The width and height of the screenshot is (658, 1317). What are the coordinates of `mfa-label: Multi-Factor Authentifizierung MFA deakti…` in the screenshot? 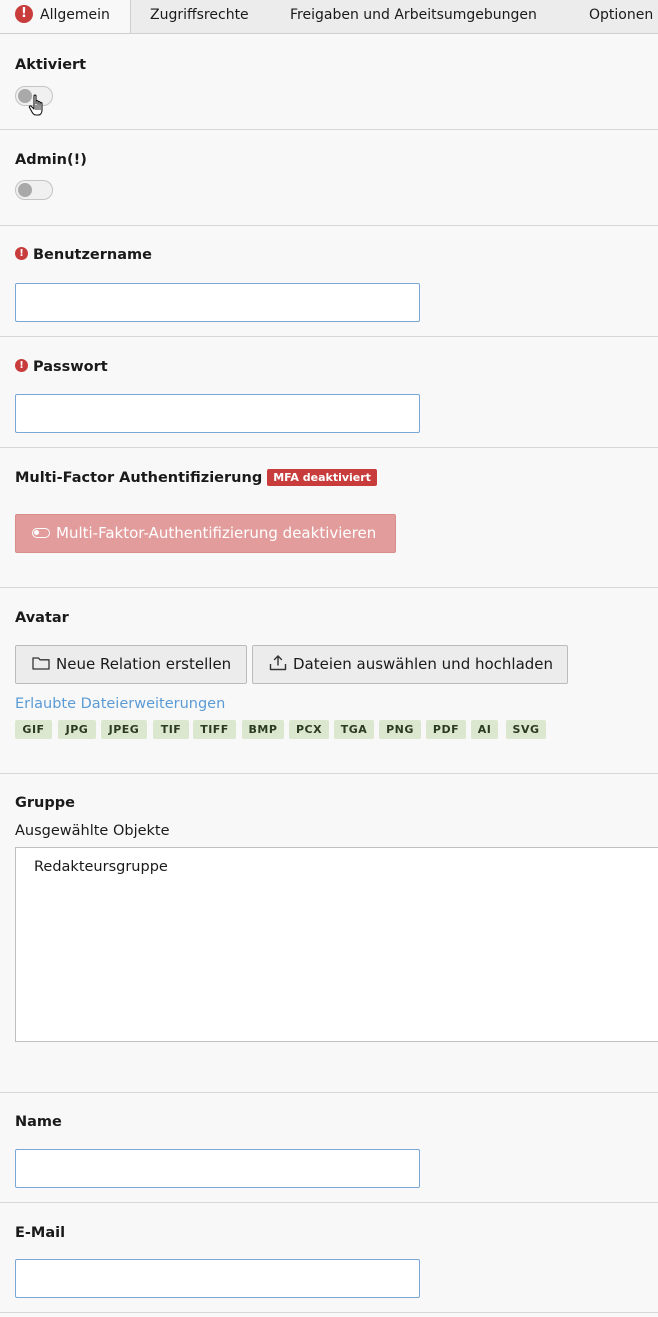 It's located at (196, 478).